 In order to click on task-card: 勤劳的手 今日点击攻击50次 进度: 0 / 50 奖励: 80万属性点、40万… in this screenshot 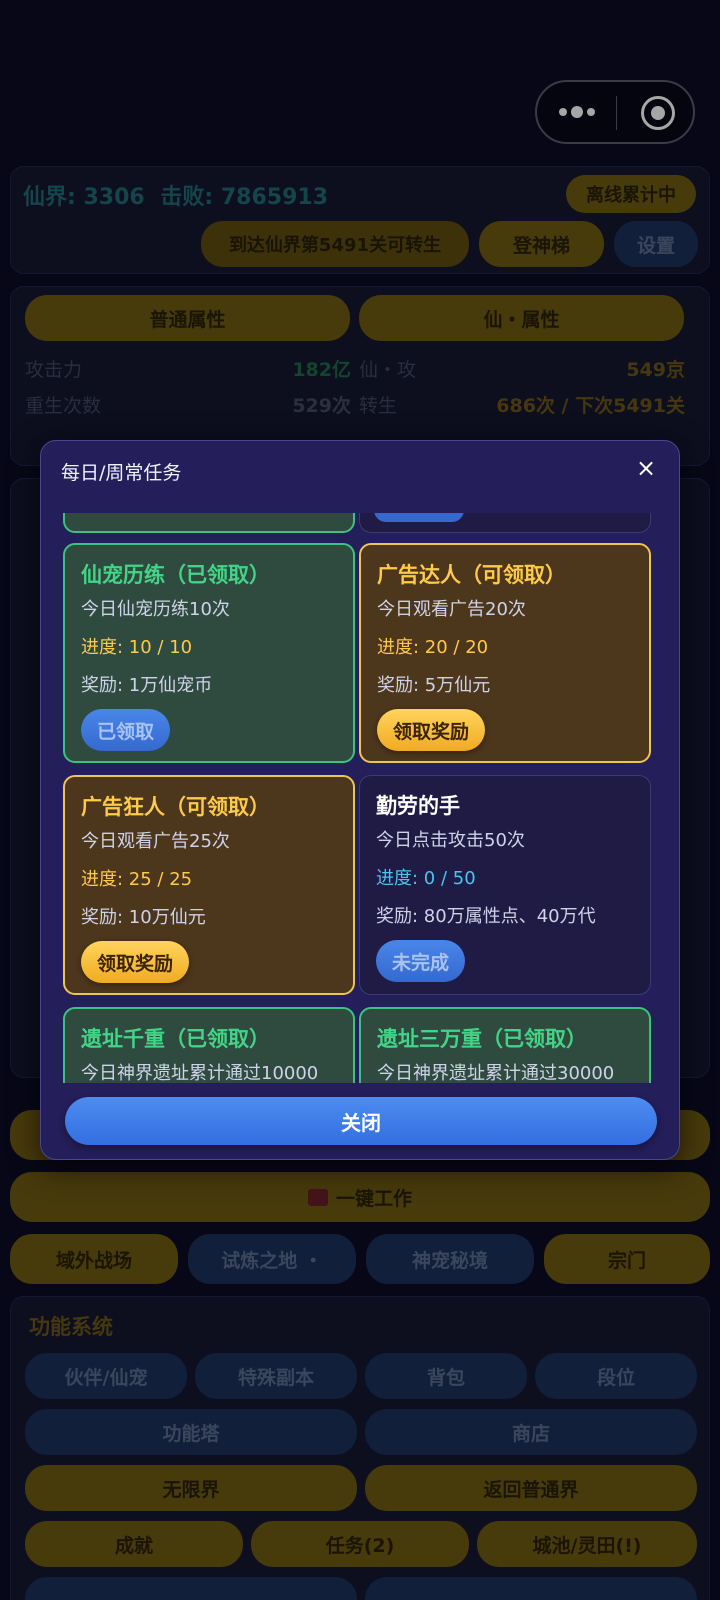, I will do `click(505, 885)`.